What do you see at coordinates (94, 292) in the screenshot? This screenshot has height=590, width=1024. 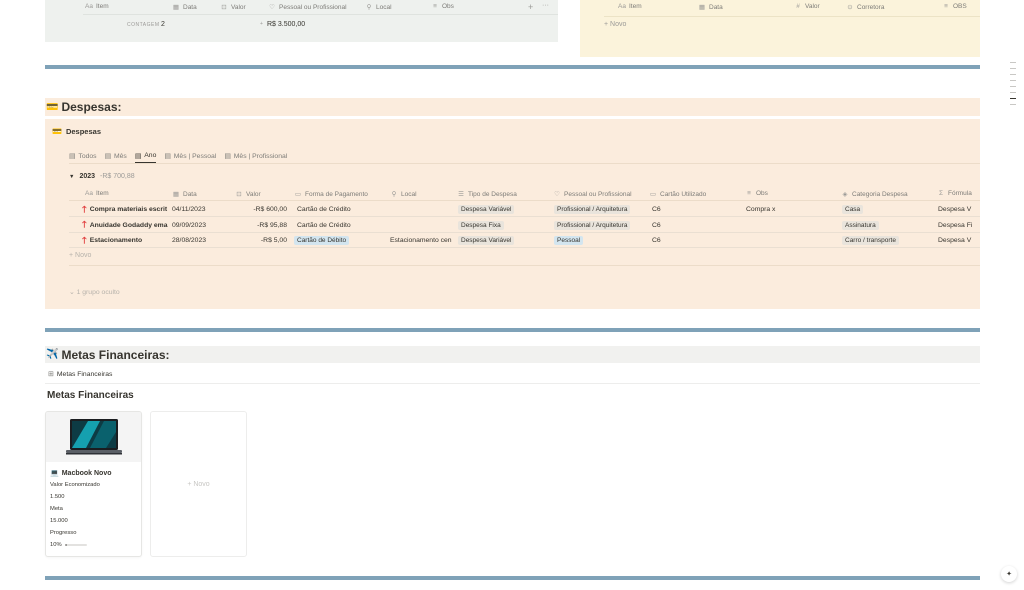 I see `hidden-groups-toggle: ⌄ 1 grupo oculto` at bounding box center [94, 292].